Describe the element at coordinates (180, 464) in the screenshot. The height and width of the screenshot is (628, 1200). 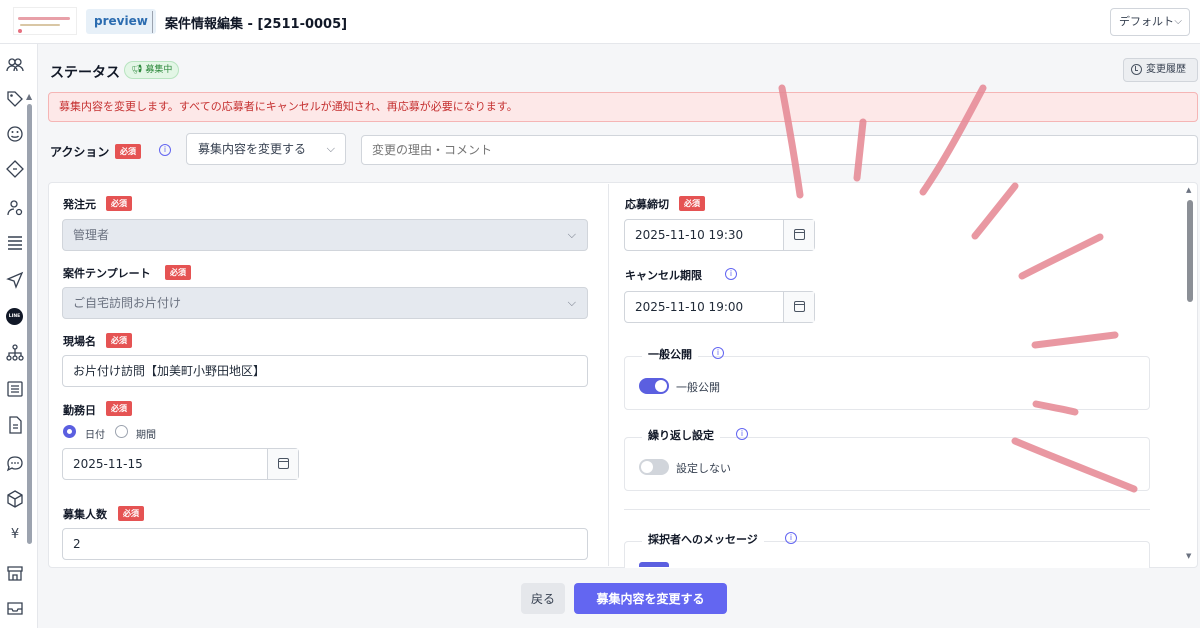
I see `work-date-input: 2025-11-15` at that location.